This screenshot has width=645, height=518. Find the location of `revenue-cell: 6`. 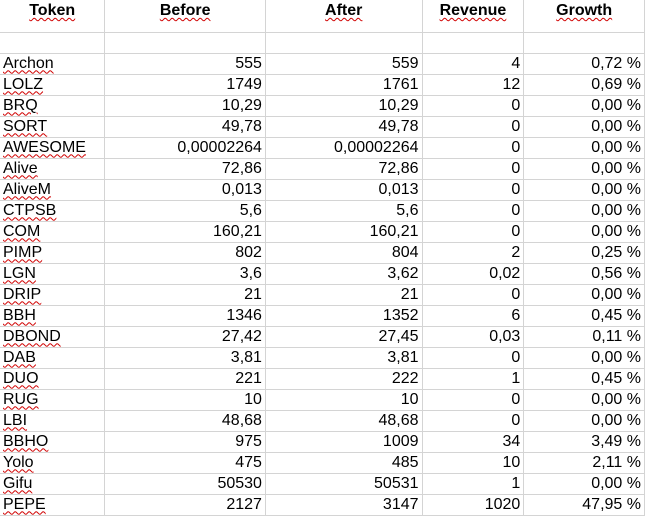

revenue-cell: 6 is located at coordinates (473, 316).